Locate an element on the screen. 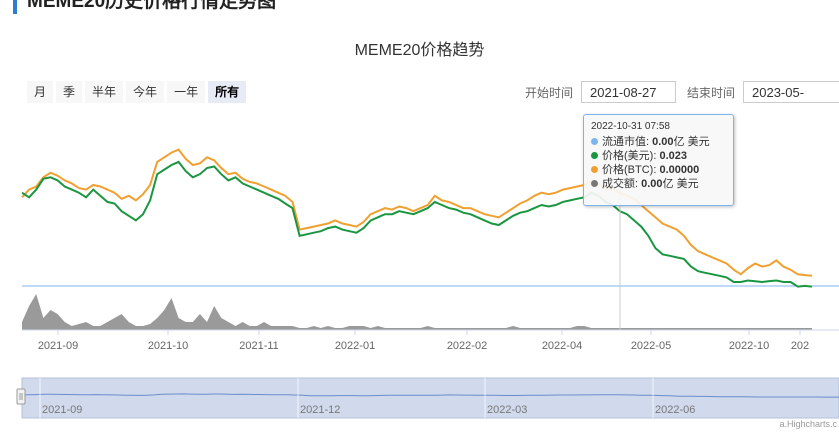  navigator-tick-label: 2022-06 is located at coordinates (675, 410).